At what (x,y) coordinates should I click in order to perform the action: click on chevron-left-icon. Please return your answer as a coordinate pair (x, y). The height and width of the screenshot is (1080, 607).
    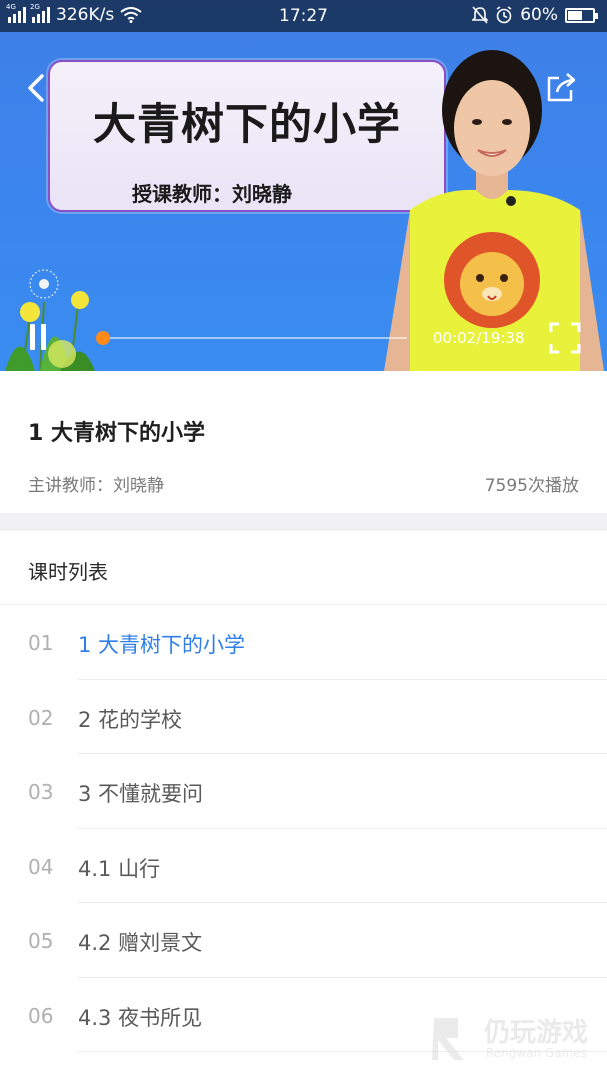
    Looking at the image, I should click on (36, 88).